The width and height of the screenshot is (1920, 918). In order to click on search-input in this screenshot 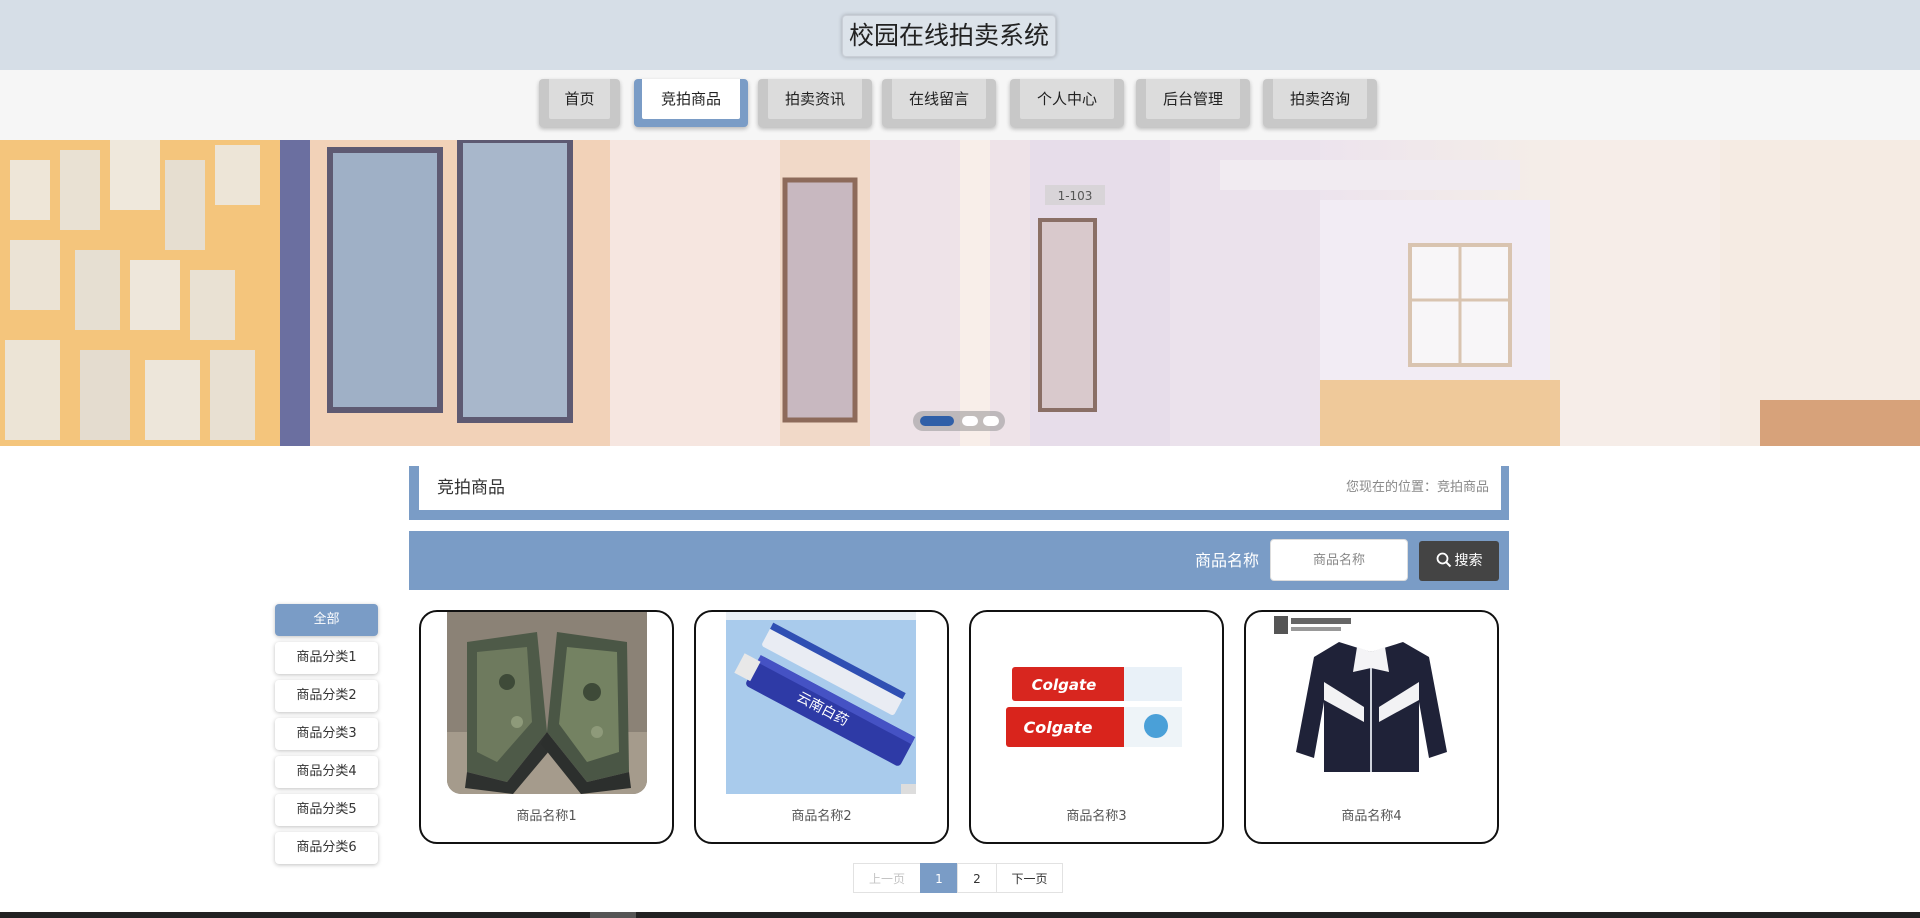, I will do `click(1339, 560)`.